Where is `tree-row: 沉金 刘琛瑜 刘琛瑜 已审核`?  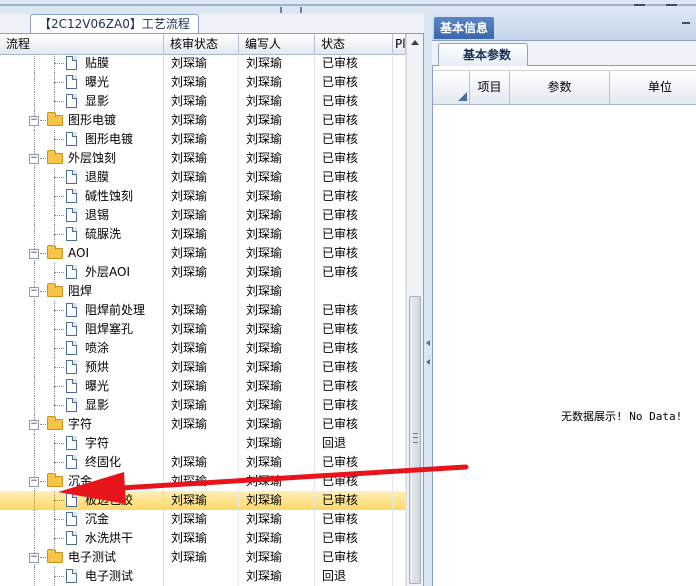
tree-row: 沉金 刘琛瑜 刘琛瑜 已审核 is located at coordinates (203, 519).